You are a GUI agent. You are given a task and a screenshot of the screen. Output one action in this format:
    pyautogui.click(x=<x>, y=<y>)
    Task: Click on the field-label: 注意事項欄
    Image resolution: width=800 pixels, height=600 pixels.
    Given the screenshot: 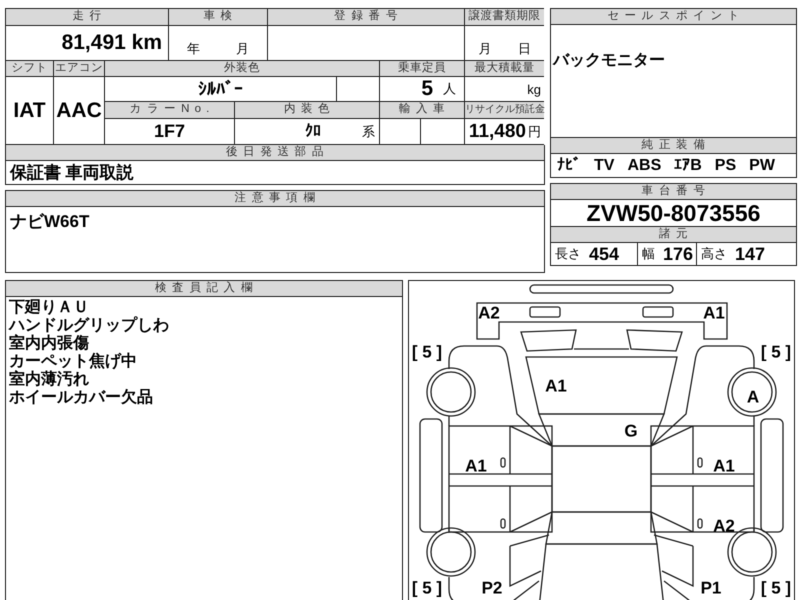 What is the action you would take?
    pyautogui.click(x=275, y=198)
    